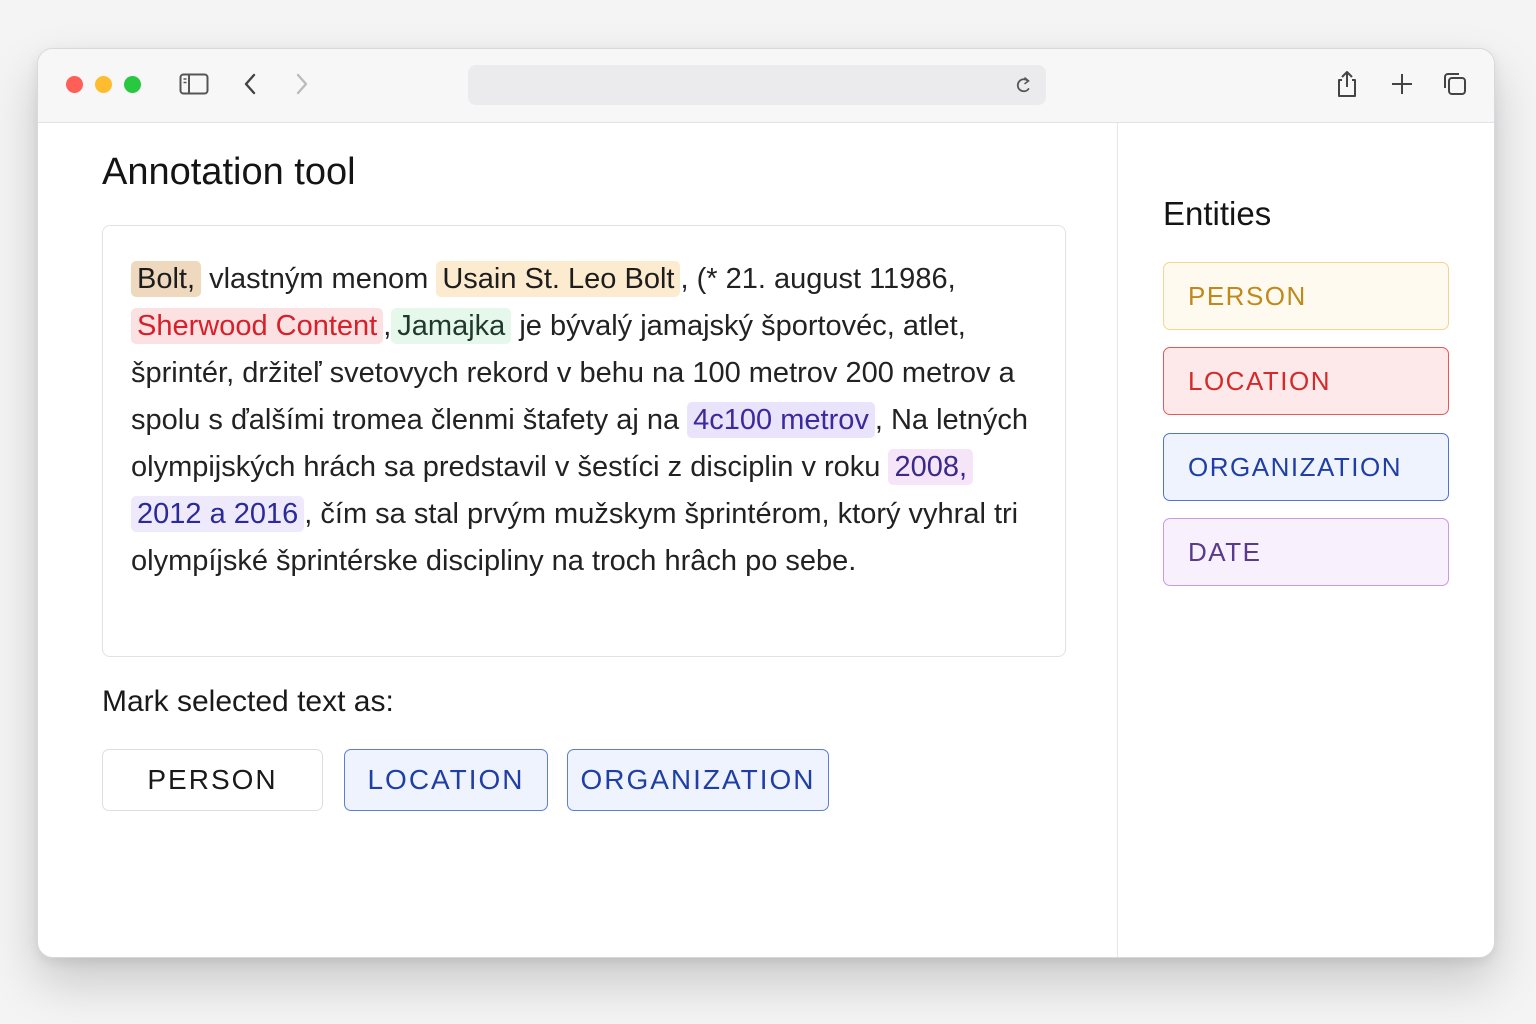 The width and height of the screenshot is (1536, 1024). Describe the element at coordinates (1306, 296) in the screenshot. I see `entity-type-person: PERSON` at that location.